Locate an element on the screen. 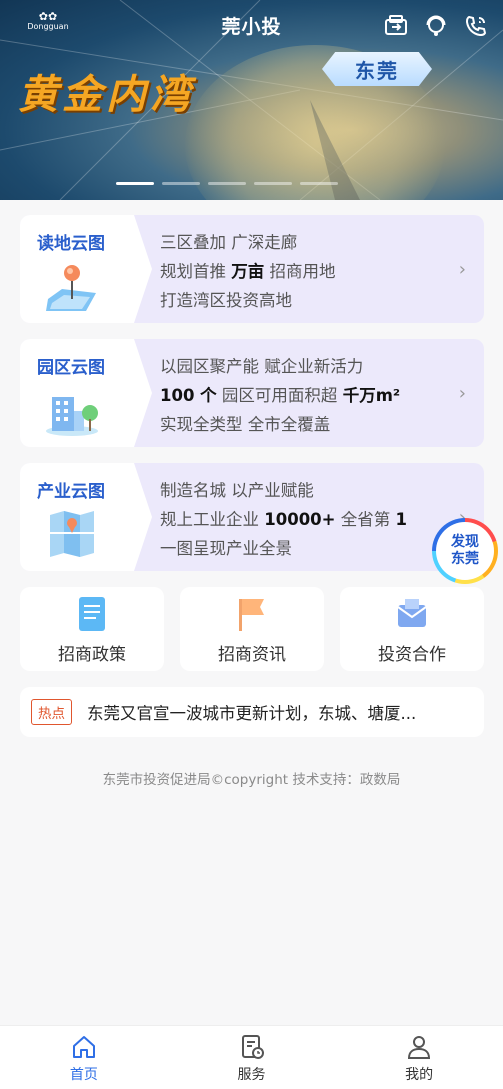 This screenshot has height=1089, width=503. card-highlight: 1 is located at coordinates (401, 519).